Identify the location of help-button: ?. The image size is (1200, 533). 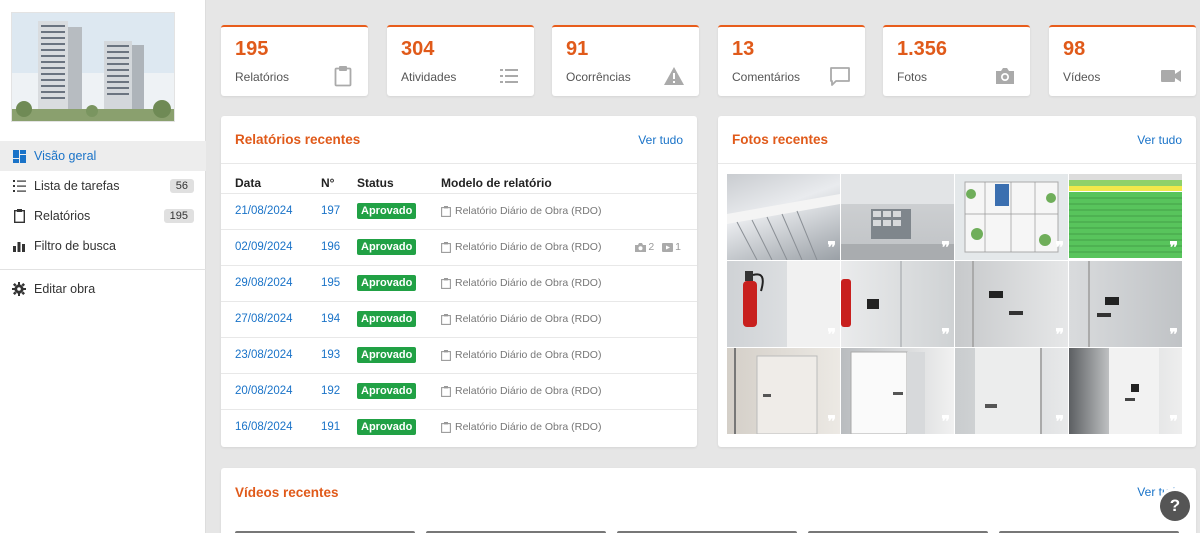
(1175, 506).